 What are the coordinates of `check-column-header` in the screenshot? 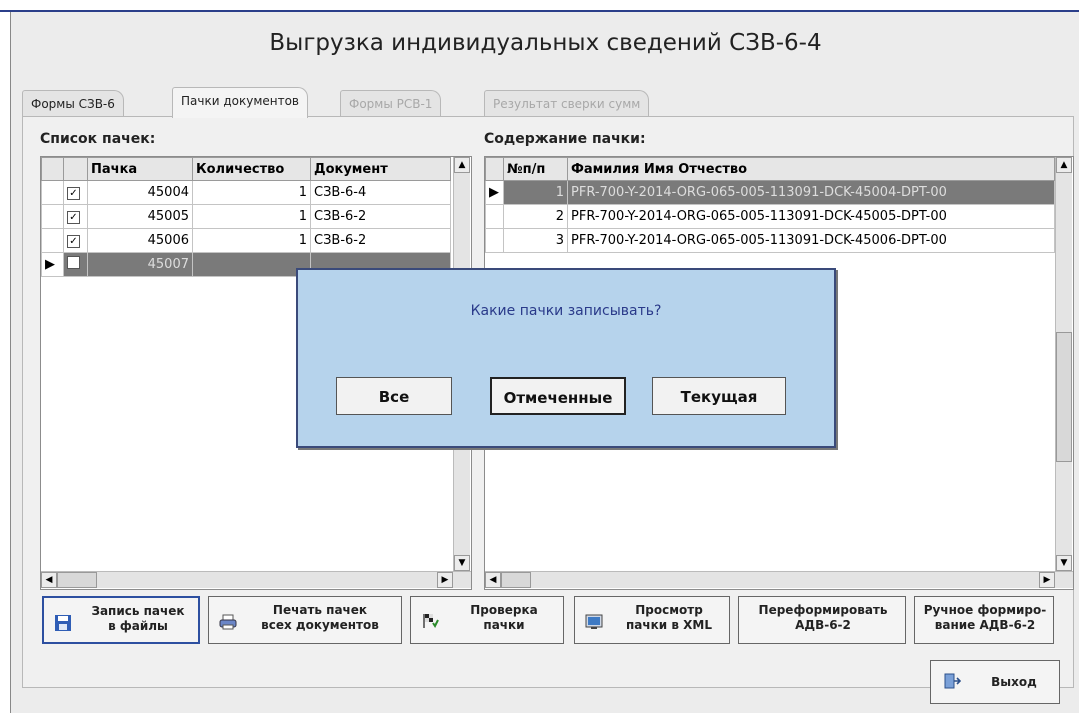 It's located at (75, 169).